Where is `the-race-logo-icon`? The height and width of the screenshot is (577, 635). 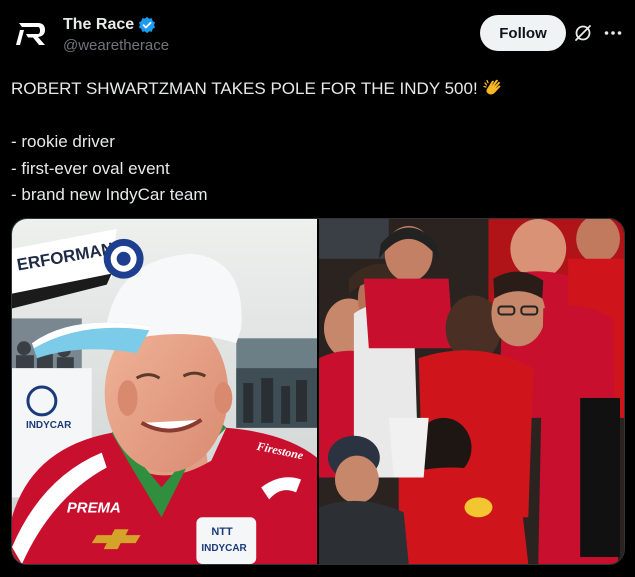 the-race-logo-icon is located at coordinates (30, 34).